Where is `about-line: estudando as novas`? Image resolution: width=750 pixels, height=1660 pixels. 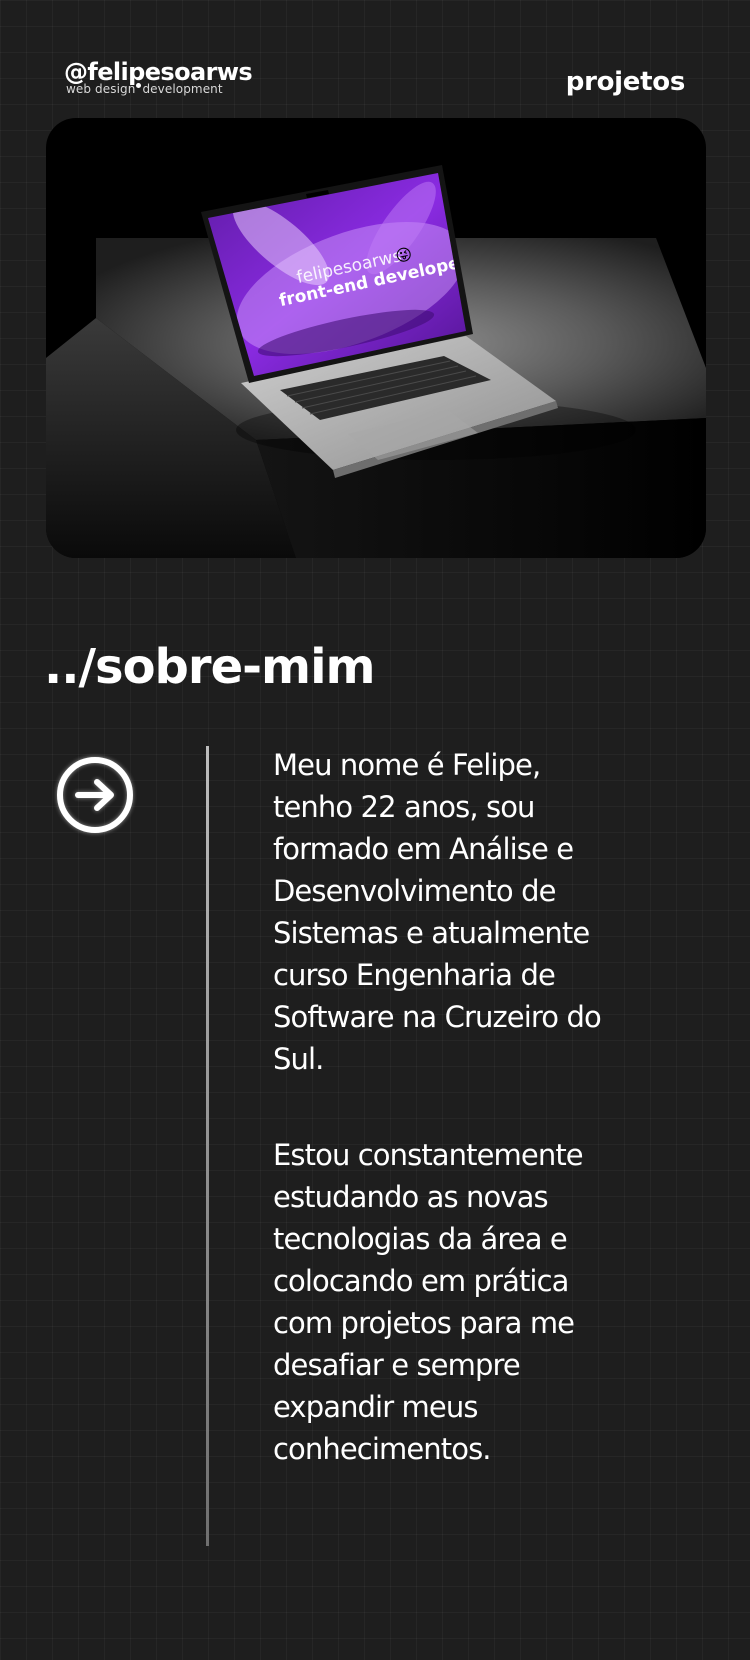 about-line: estudando as novas is located at coordinates (411, 1197).